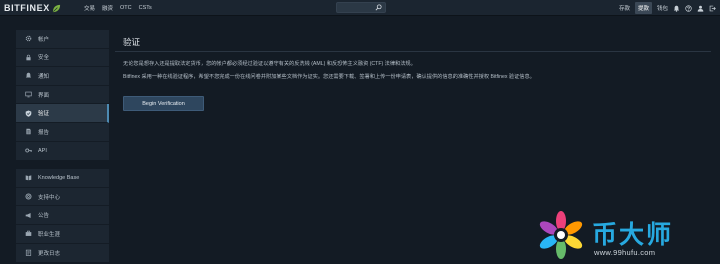 Image resolution: width=720 pixels, height=264 pixels. What do you see at coordinates (28, 197) in the screenshot?
I see `lifebuoy-icon` at bounding box center [28, 197].